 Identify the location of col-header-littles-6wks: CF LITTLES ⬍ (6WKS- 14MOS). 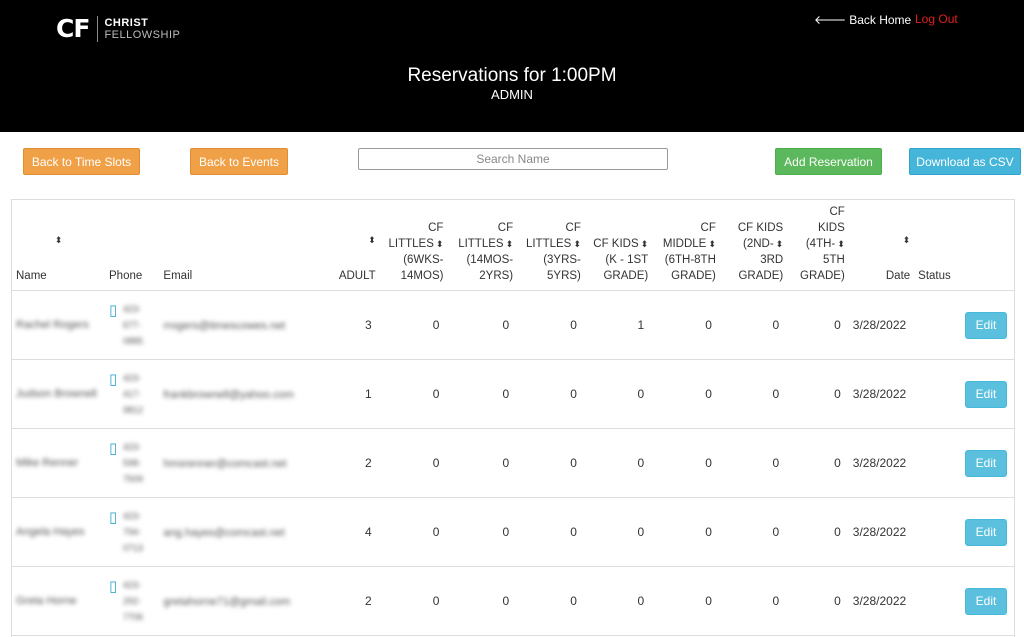
(413, 245).